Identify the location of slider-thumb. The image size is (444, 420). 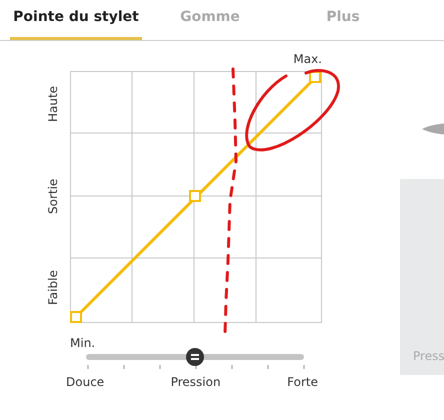
(195, 357).